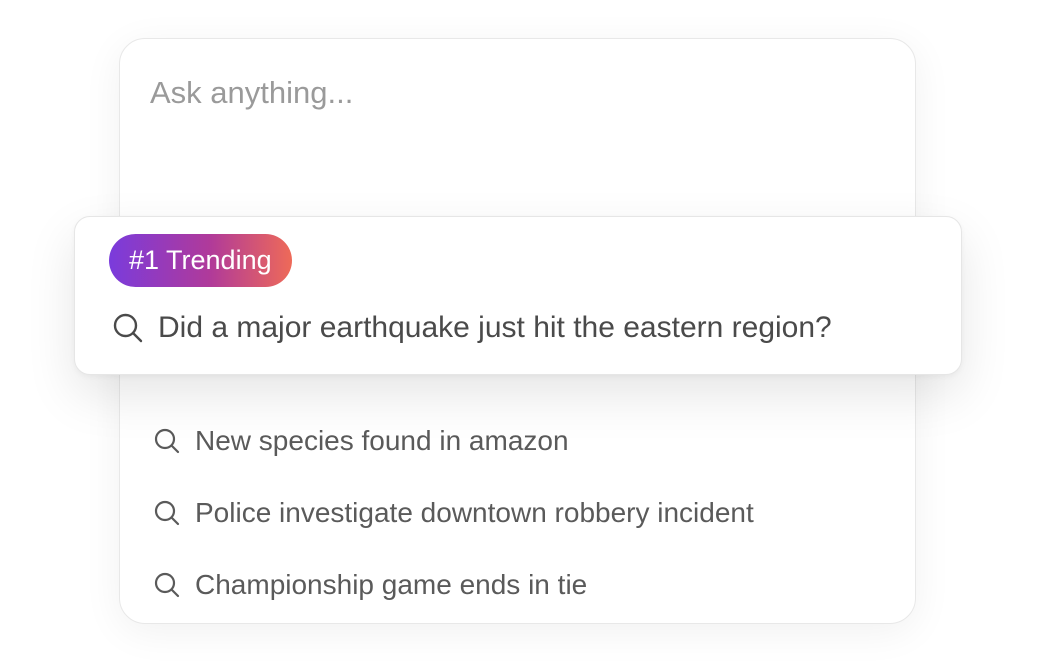  Describe the element at coordinates (382, 440) in the screenshot. I see `suggestion-text: New species found in amazon` at that location.